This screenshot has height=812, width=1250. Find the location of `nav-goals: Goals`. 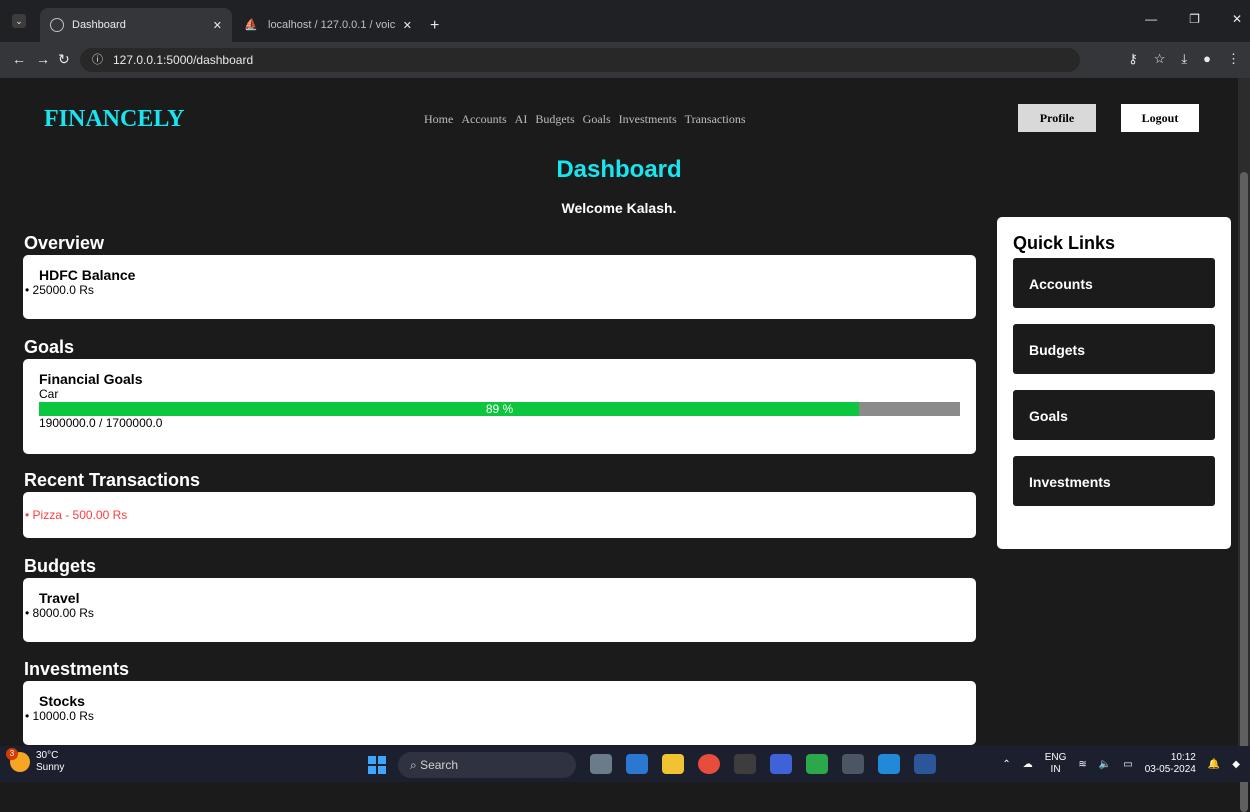

nav-goals: Goals is located at coordinates (597, 119).